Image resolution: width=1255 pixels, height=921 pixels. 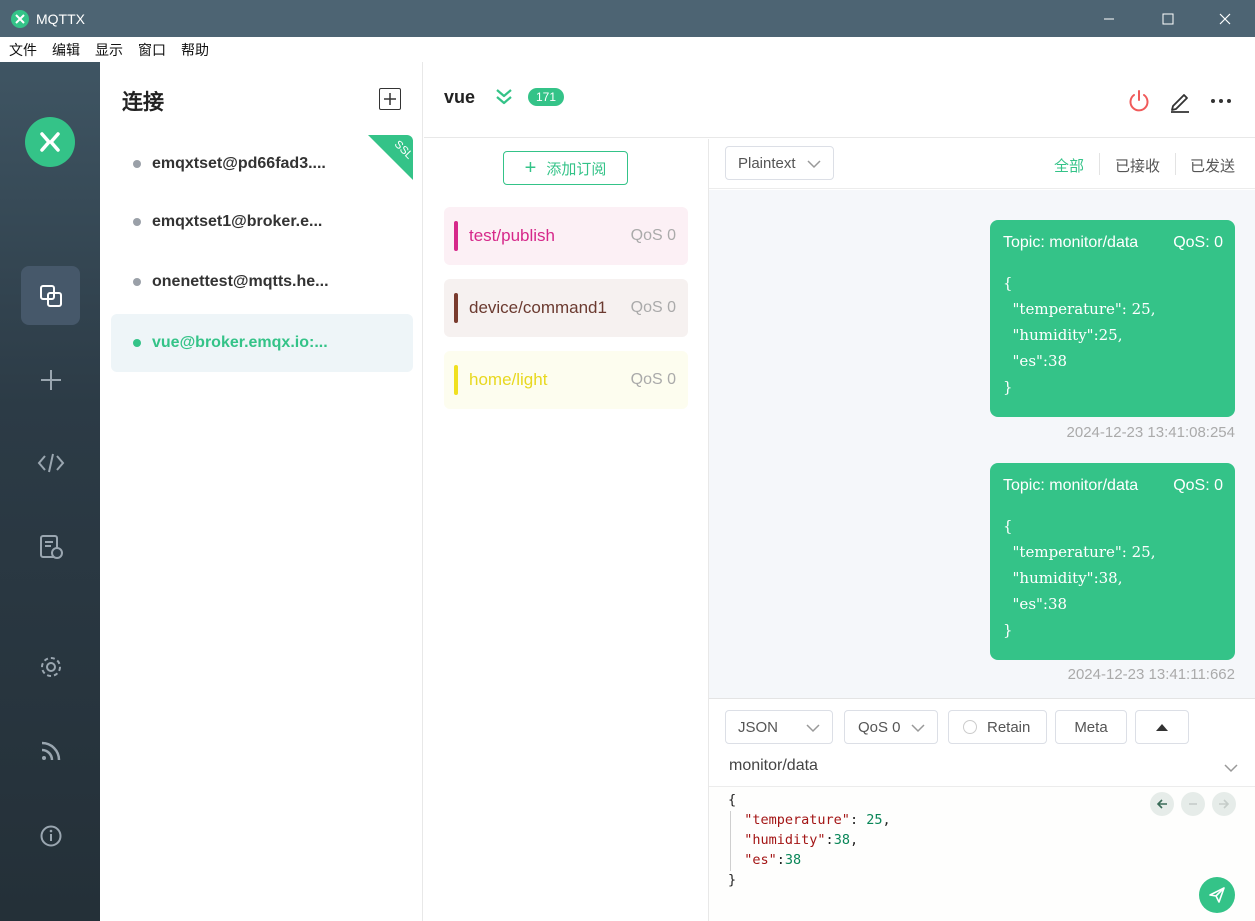 I want to click on connection-header: vue 171, so click(x=839, y=100).